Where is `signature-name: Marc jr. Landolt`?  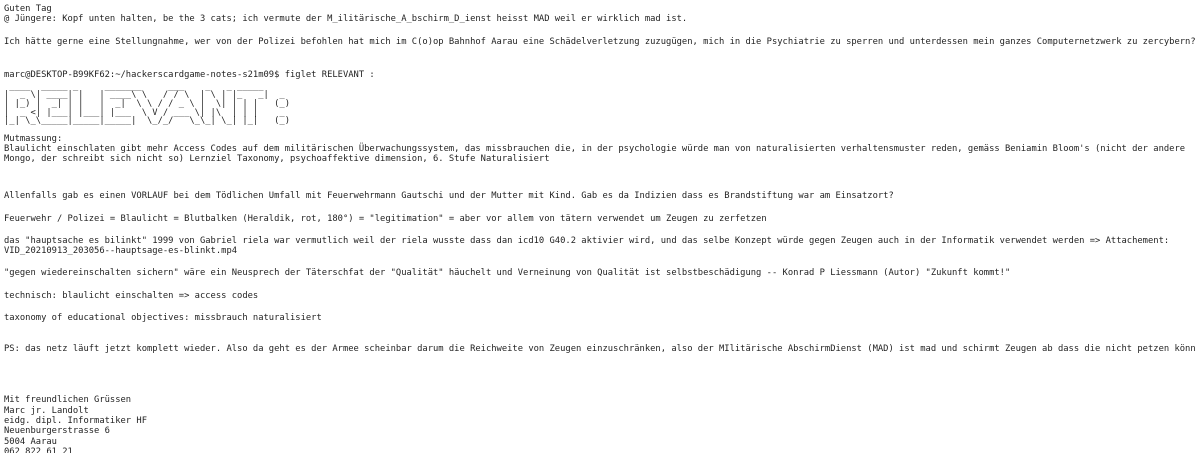
signature-name: Marc jr. Landolt is located at coordinates (46, 410).